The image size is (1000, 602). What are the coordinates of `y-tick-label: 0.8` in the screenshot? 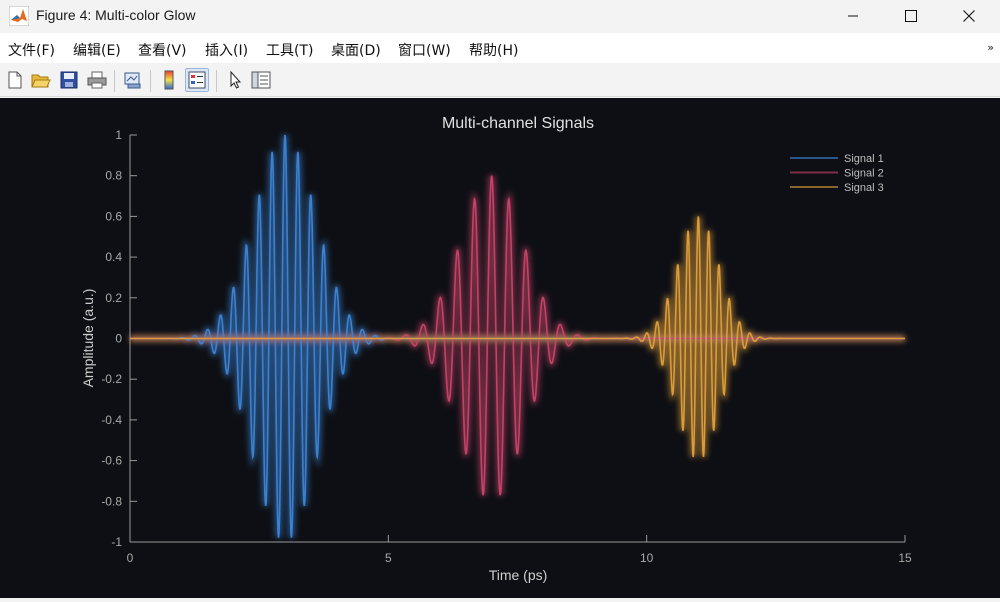 It's located at (113, 176).